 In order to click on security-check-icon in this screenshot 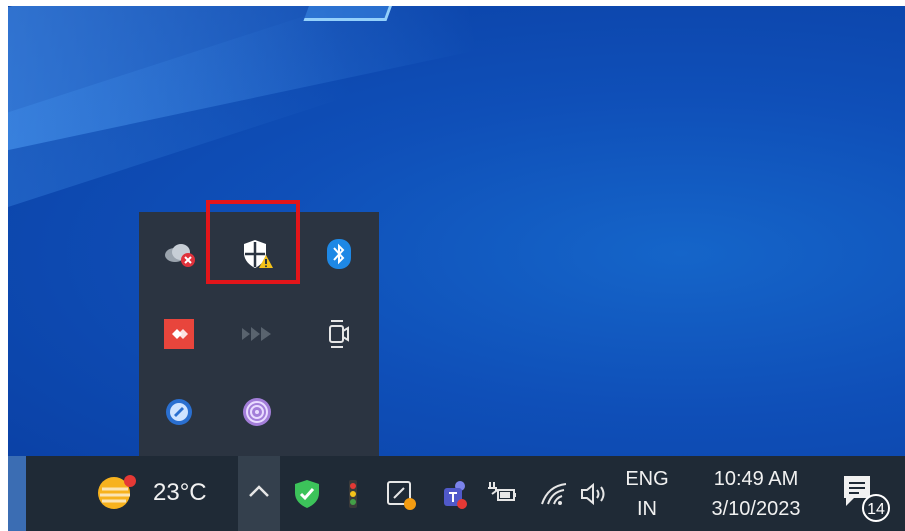, I will do `click(308, 494)`.